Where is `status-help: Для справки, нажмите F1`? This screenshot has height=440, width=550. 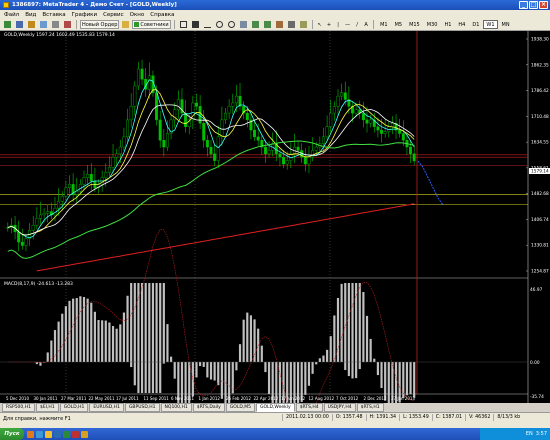 status-help: Для справки, нажмите F1 is located at coordinates (37, 419).